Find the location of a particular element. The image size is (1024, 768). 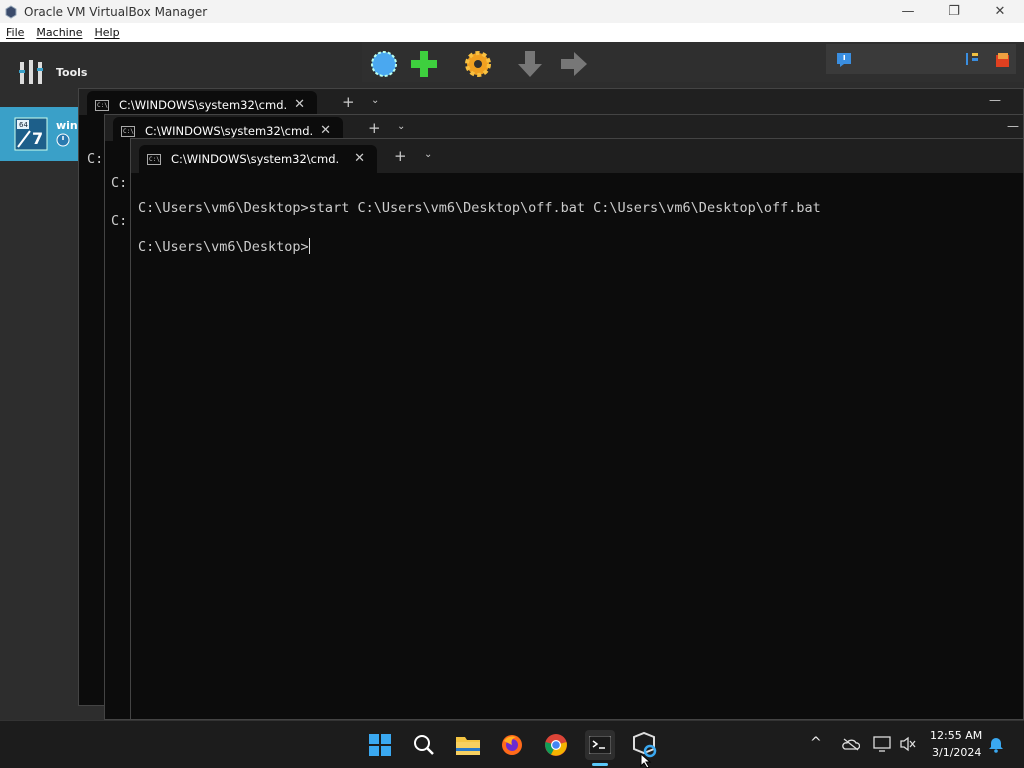

virtualbox-icon is located at coordinates (11, 11).